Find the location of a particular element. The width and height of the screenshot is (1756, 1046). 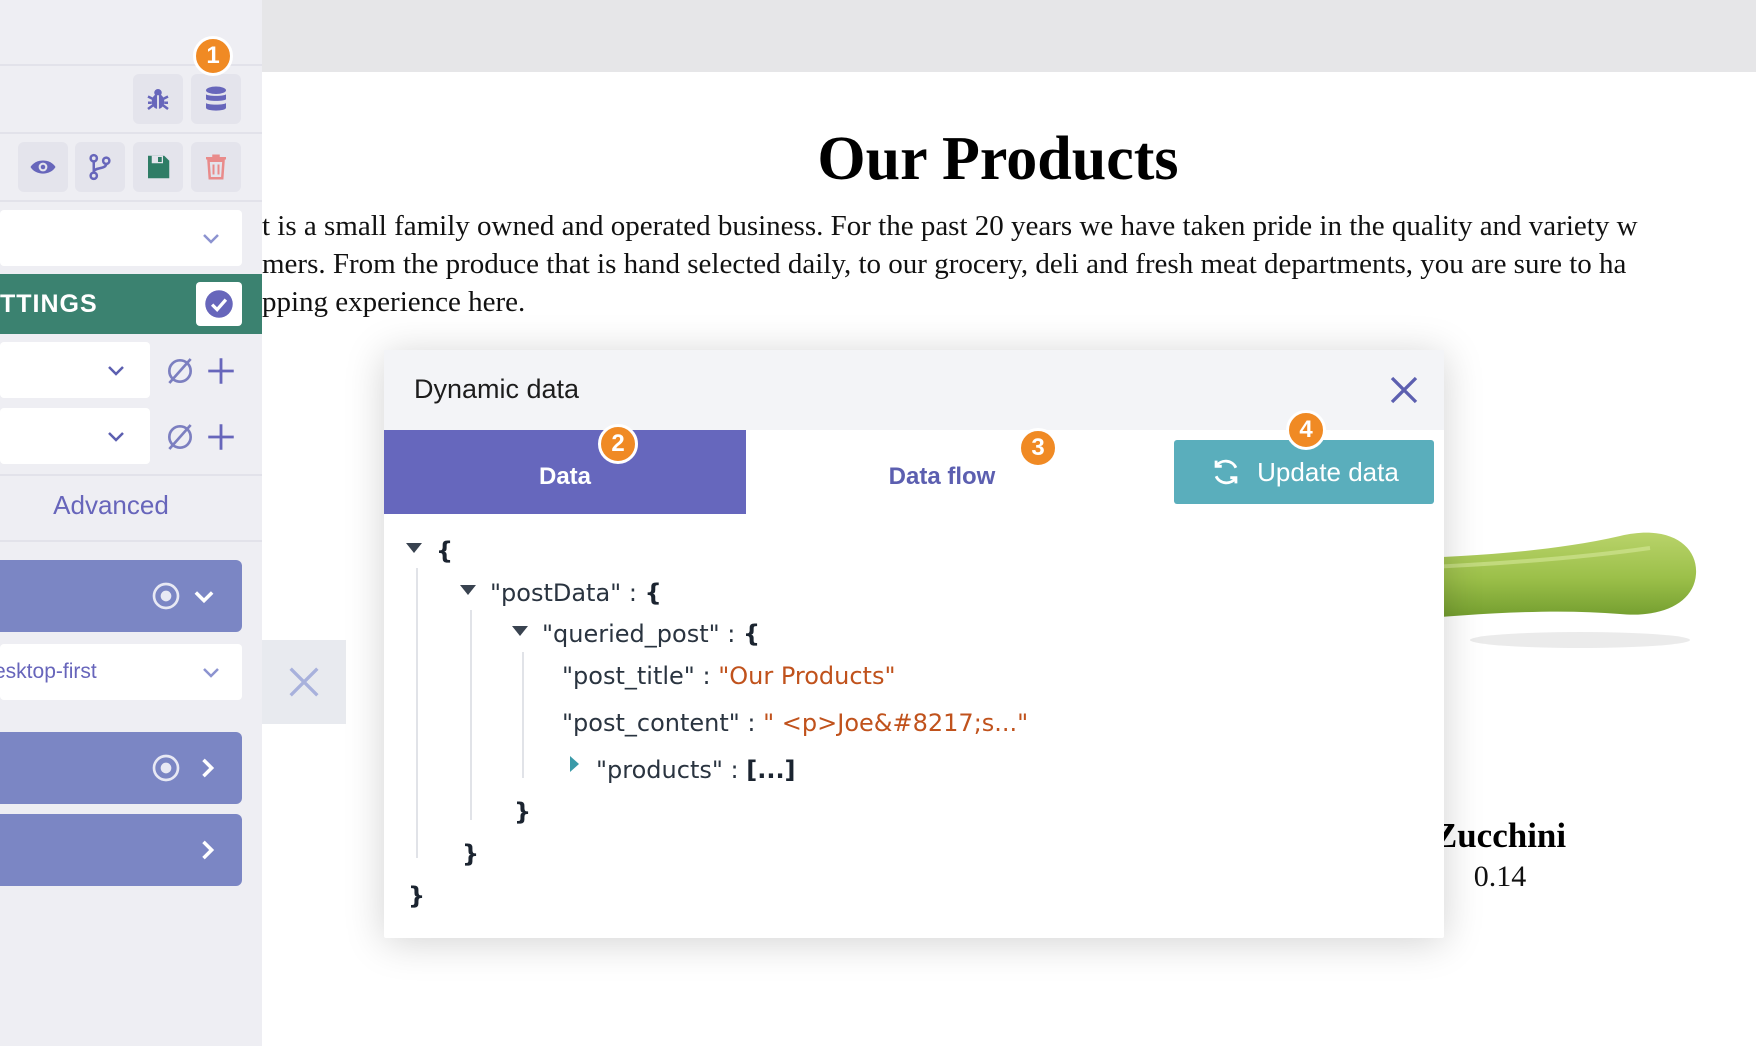

step-badge-3: 3 is located at coordinates (1038, 448).